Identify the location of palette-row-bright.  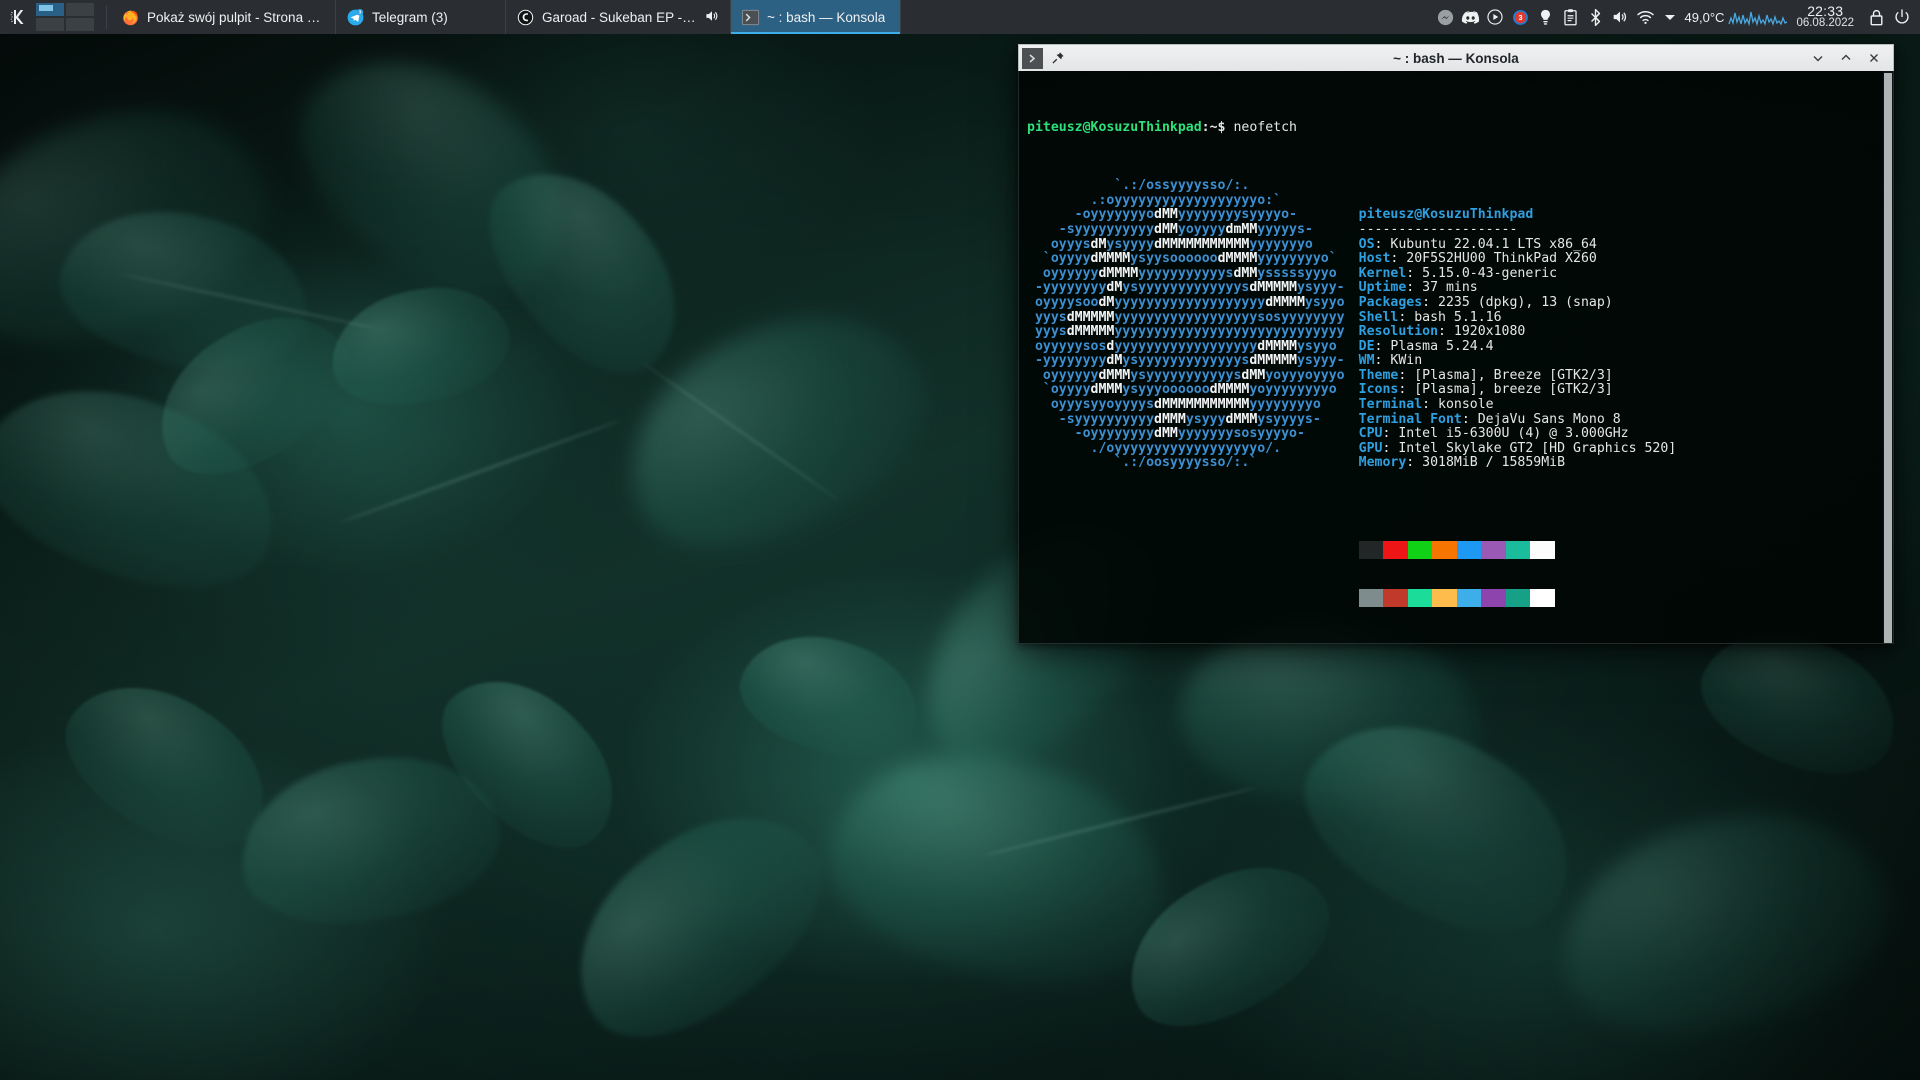
(1517, 597).